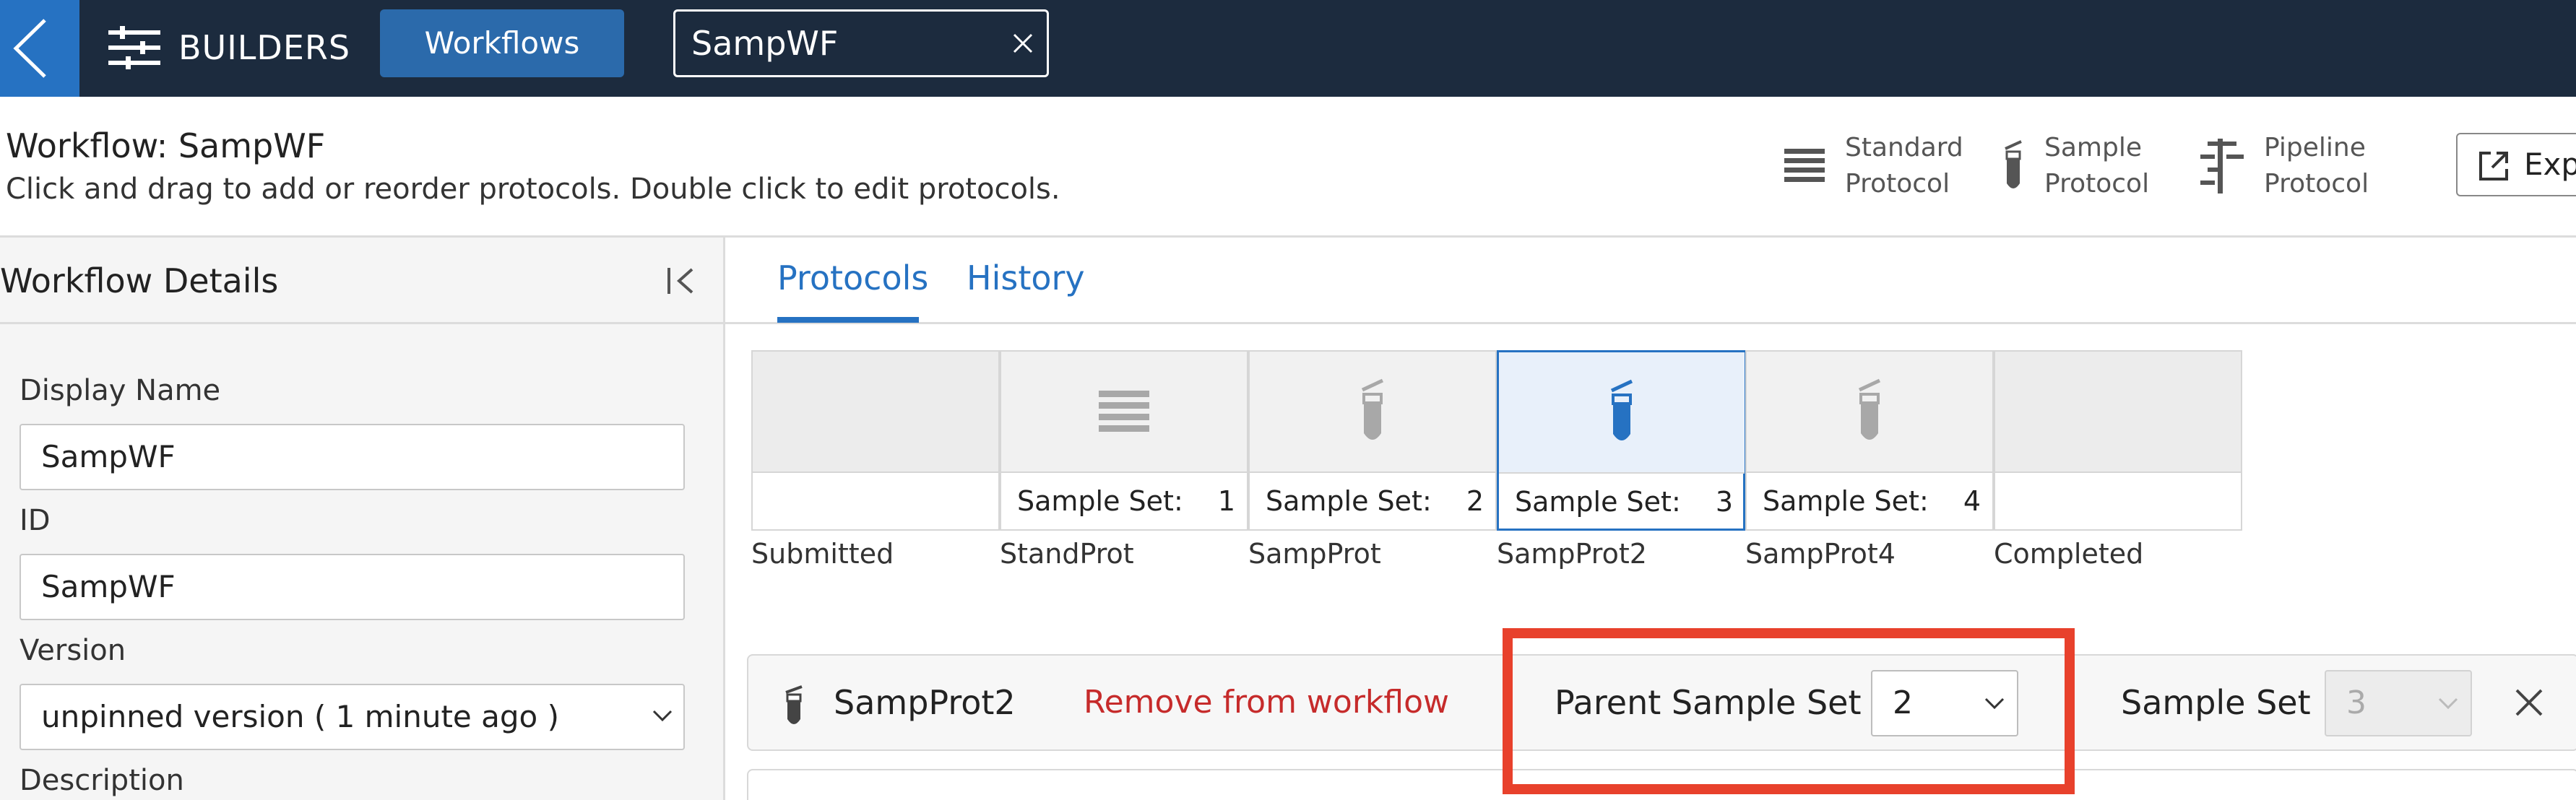 Image resolution: width=2576 pixels, height=800 pixels. I want to click on step-count-value: 2, so click(1475, 501).